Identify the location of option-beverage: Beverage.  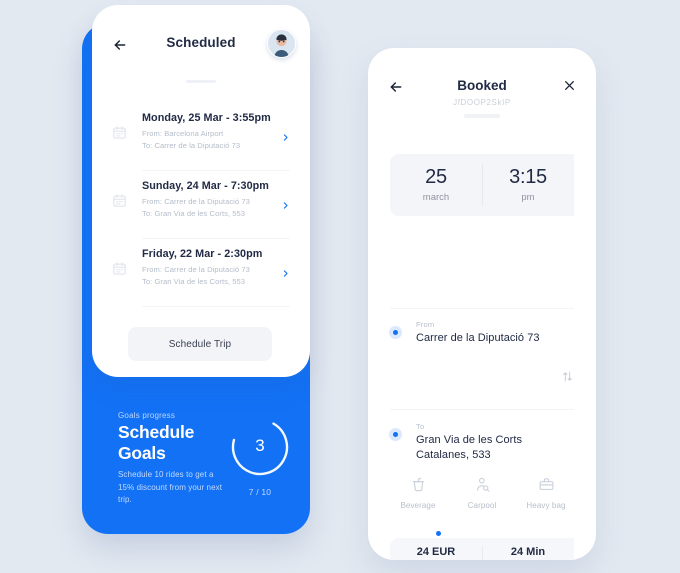
(418, 493).